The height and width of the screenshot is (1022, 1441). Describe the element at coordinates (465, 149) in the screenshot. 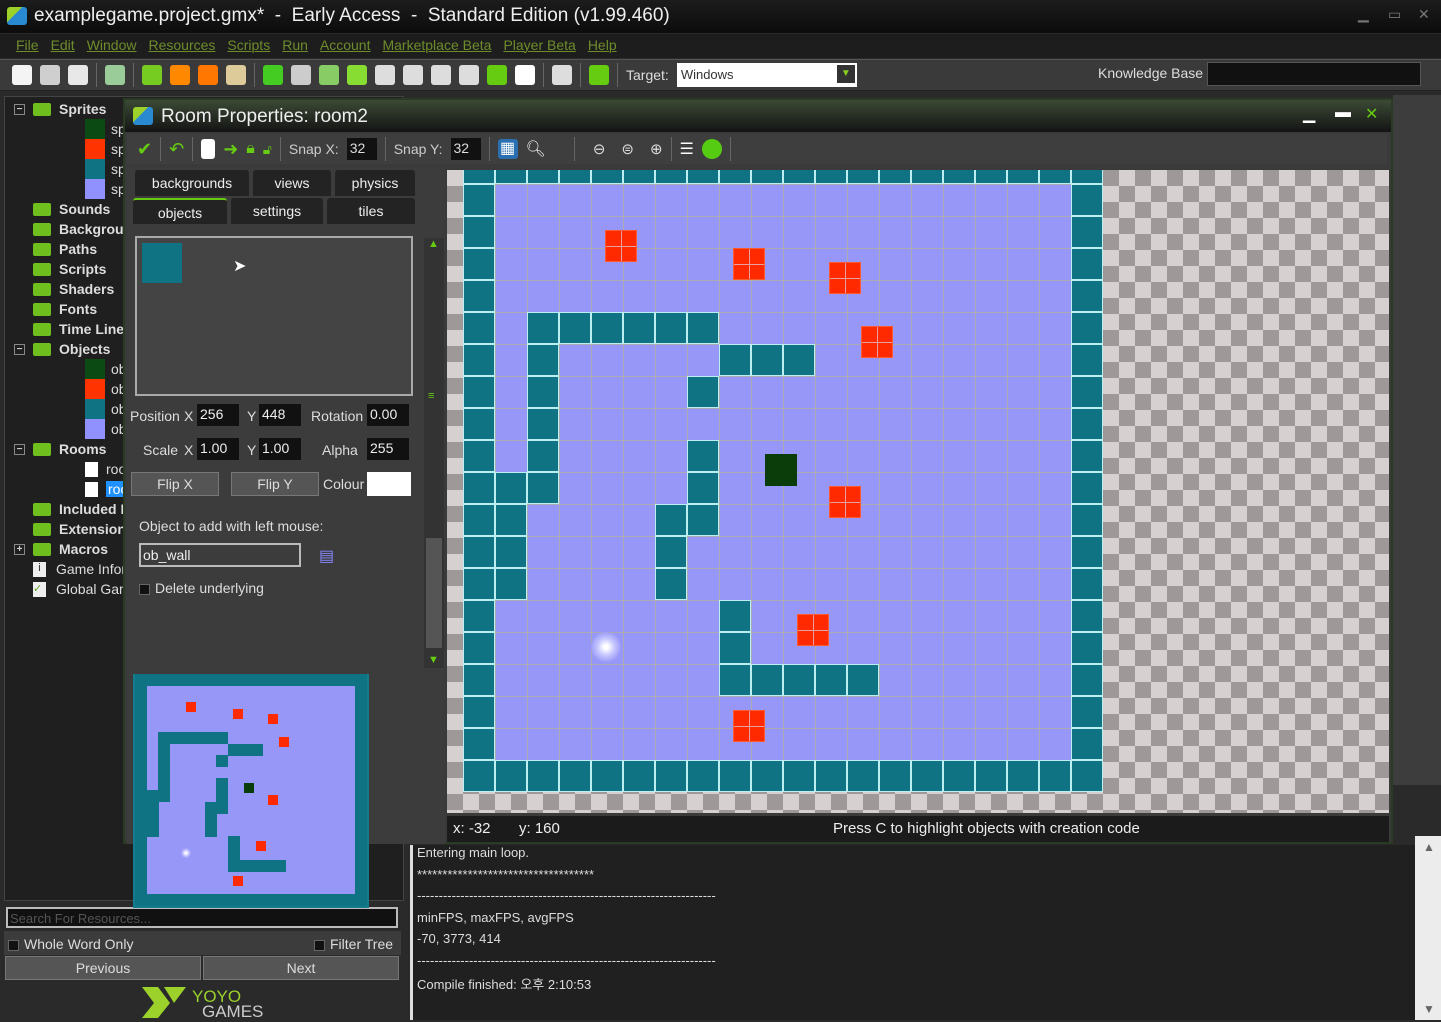

I see `snap-y-input: 32` at that location.